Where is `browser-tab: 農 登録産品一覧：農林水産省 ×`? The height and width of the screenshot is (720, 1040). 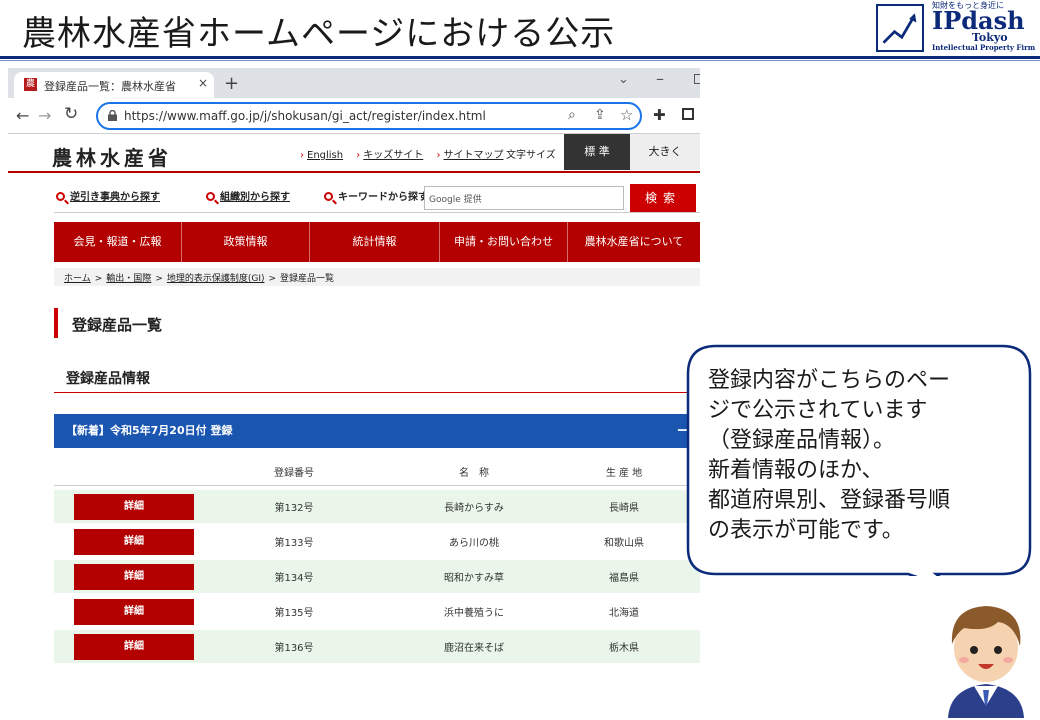
browser-tab: 農 登録産品一覧：農林水産省 × is located at coordinates (114, 85).